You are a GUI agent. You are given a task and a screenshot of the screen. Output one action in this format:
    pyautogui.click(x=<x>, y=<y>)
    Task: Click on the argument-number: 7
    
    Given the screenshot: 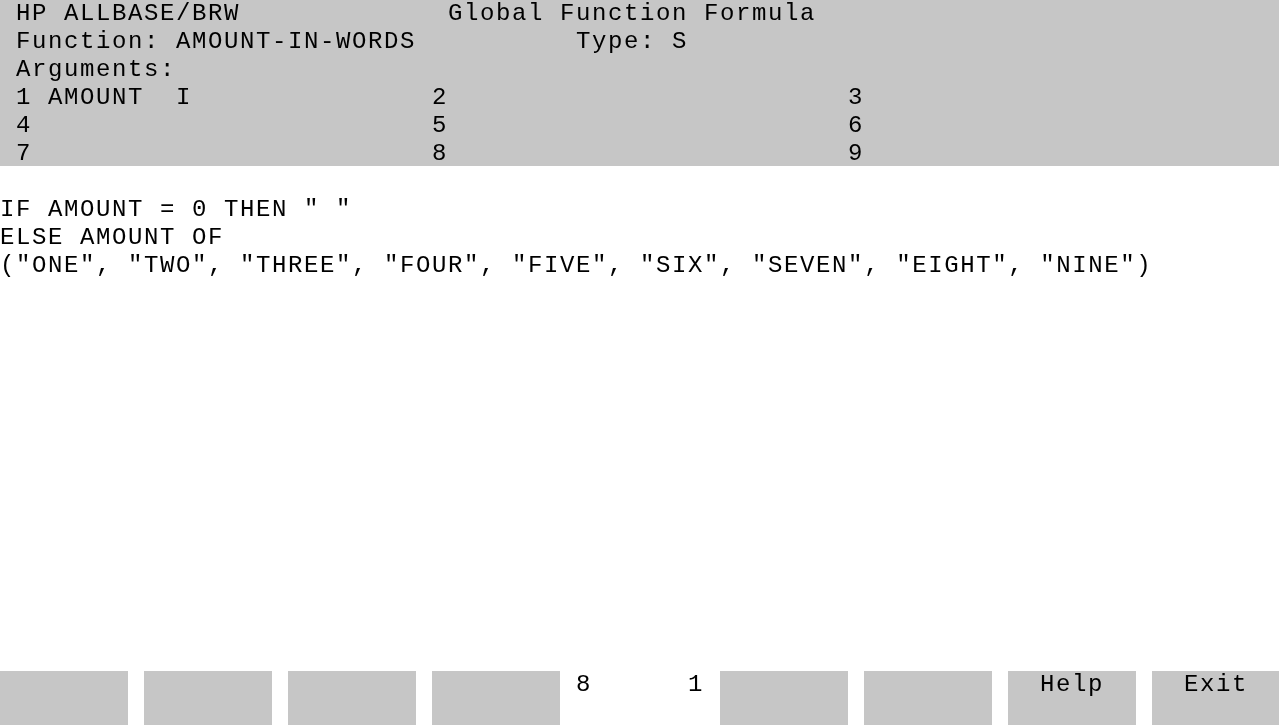 What is the action you would take?
    pyautogui.click(x=24, y=153)
    